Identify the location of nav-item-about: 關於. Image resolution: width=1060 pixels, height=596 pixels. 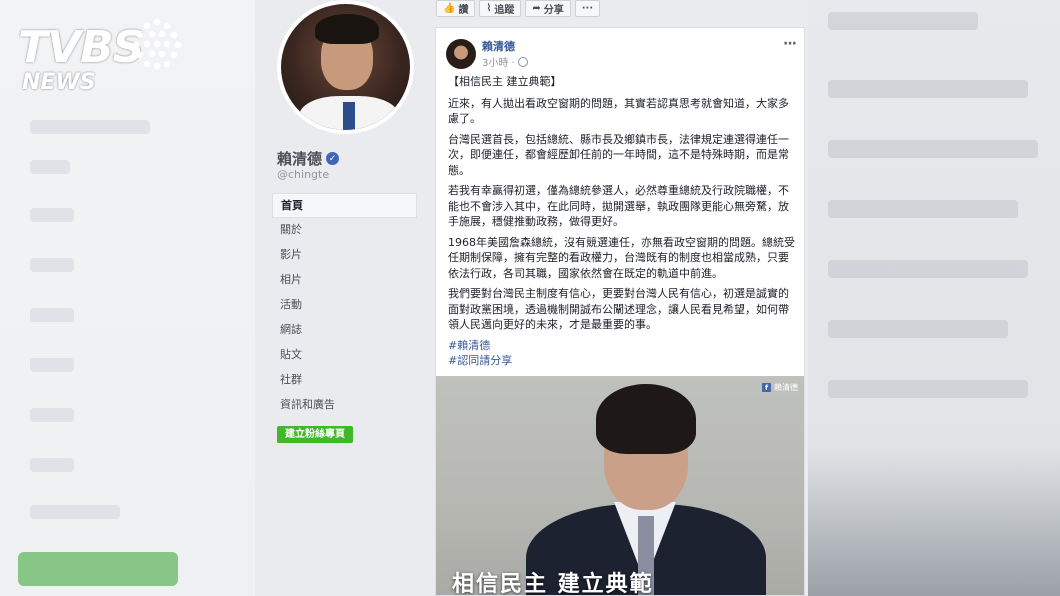
(344, 230).